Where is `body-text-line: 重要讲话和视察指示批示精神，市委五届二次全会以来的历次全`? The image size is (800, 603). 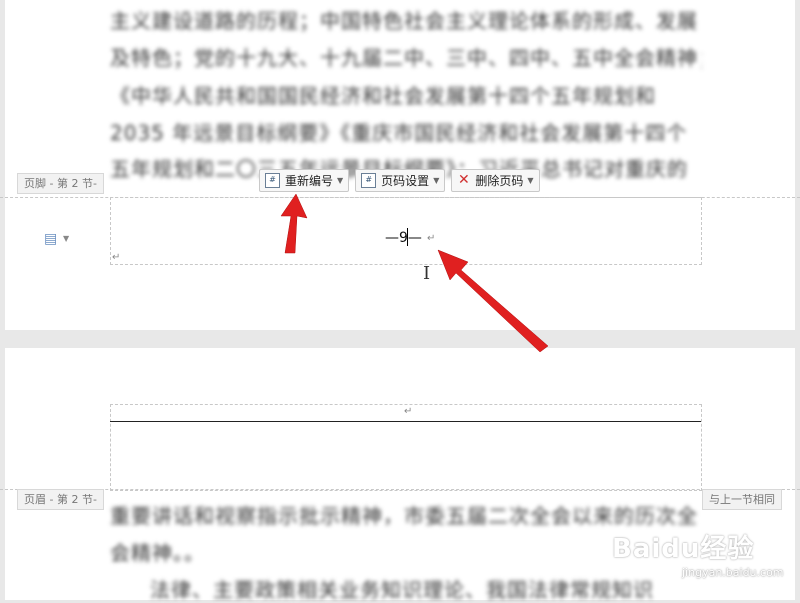 body-text-line: 重要讲话和视察指示批示精神，市委五届二次全会以来的历次全 is located at coordinates (404, 516).